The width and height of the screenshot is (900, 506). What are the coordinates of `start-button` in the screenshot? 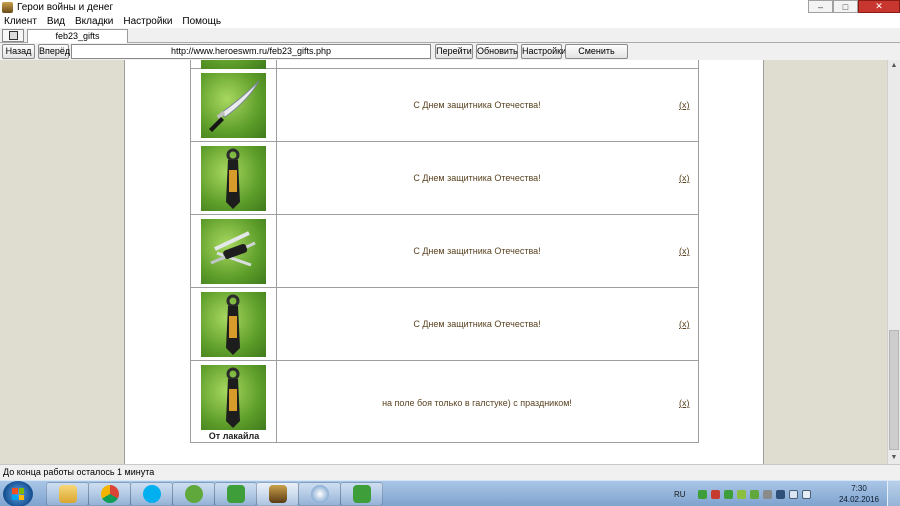 It's located at (18, 493).